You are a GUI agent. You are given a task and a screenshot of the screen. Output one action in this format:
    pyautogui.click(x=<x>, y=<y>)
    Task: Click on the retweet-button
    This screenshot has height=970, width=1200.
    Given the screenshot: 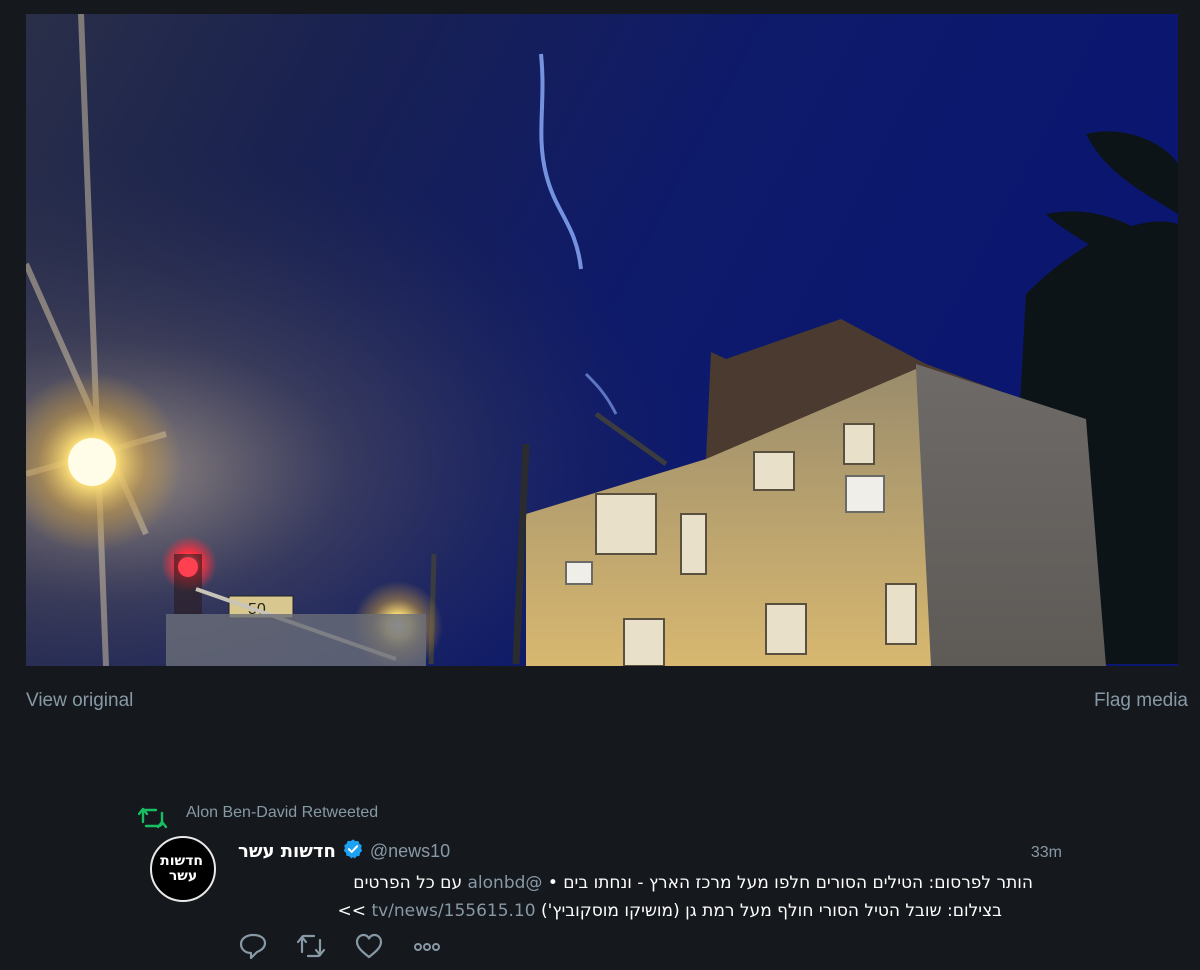 What is the action you would take?
    pyautogui.click(x=325, y=946)
    